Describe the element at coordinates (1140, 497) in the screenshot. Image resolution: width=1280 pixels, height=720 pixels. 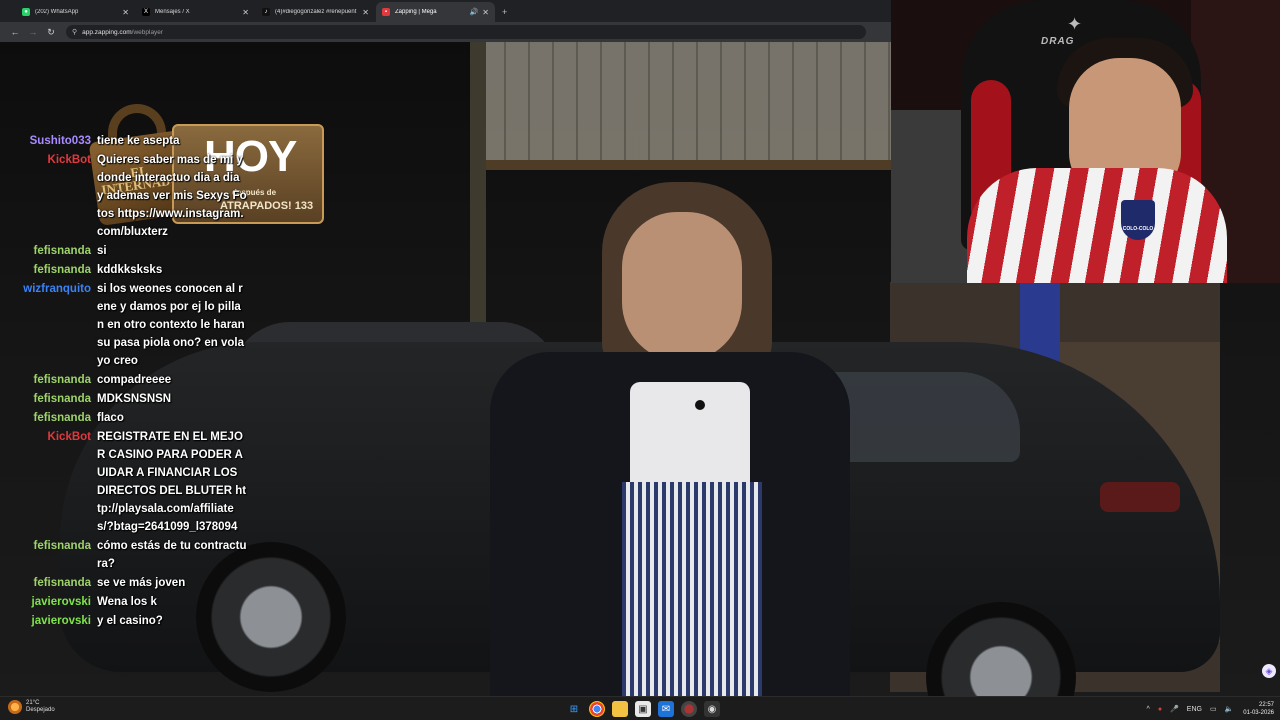
I see `video-scene-taillight` at that location.